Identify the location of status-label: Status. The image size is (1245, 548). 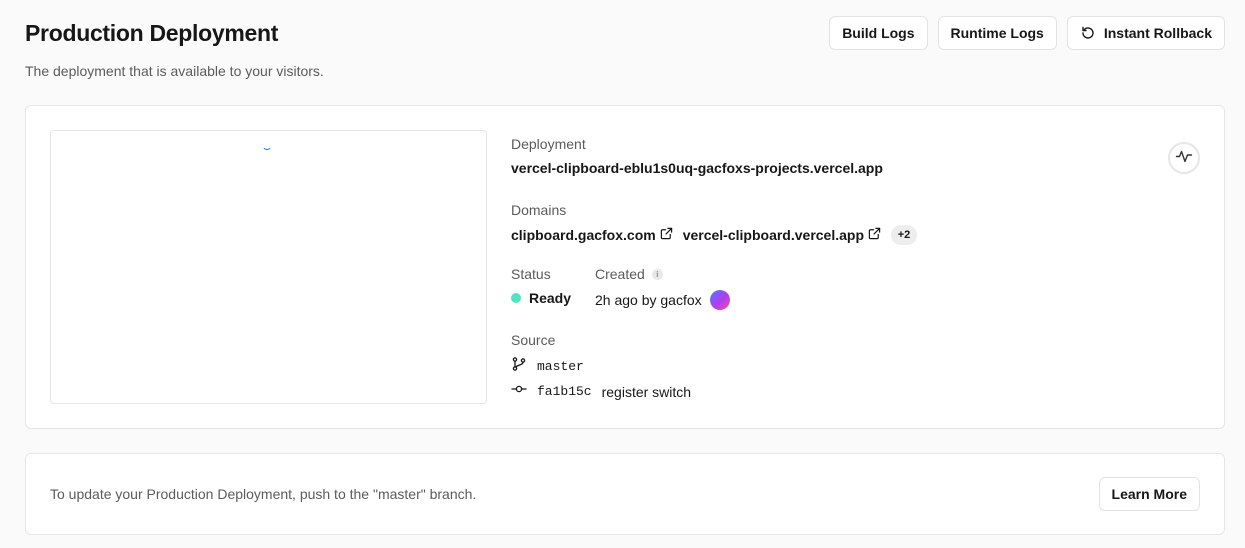
(531, 274).